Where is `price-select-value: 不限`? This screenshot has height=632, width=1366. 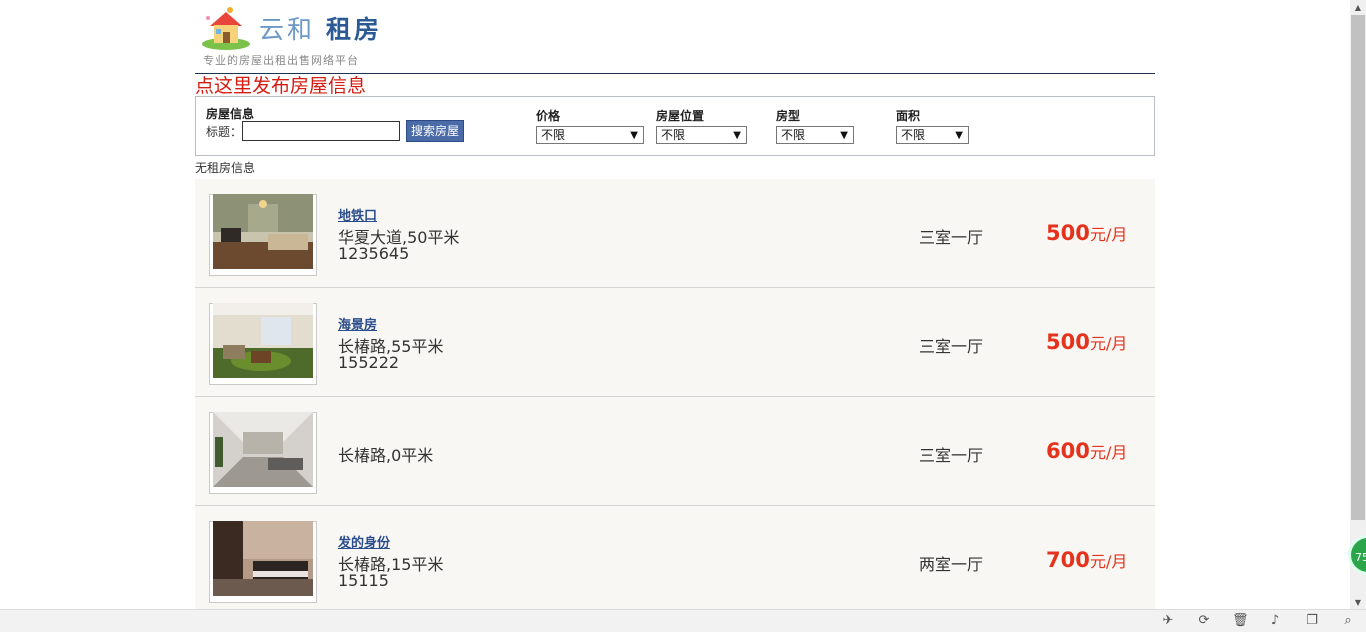 price-select-value: 不限 is located at coordinates (553, 135).